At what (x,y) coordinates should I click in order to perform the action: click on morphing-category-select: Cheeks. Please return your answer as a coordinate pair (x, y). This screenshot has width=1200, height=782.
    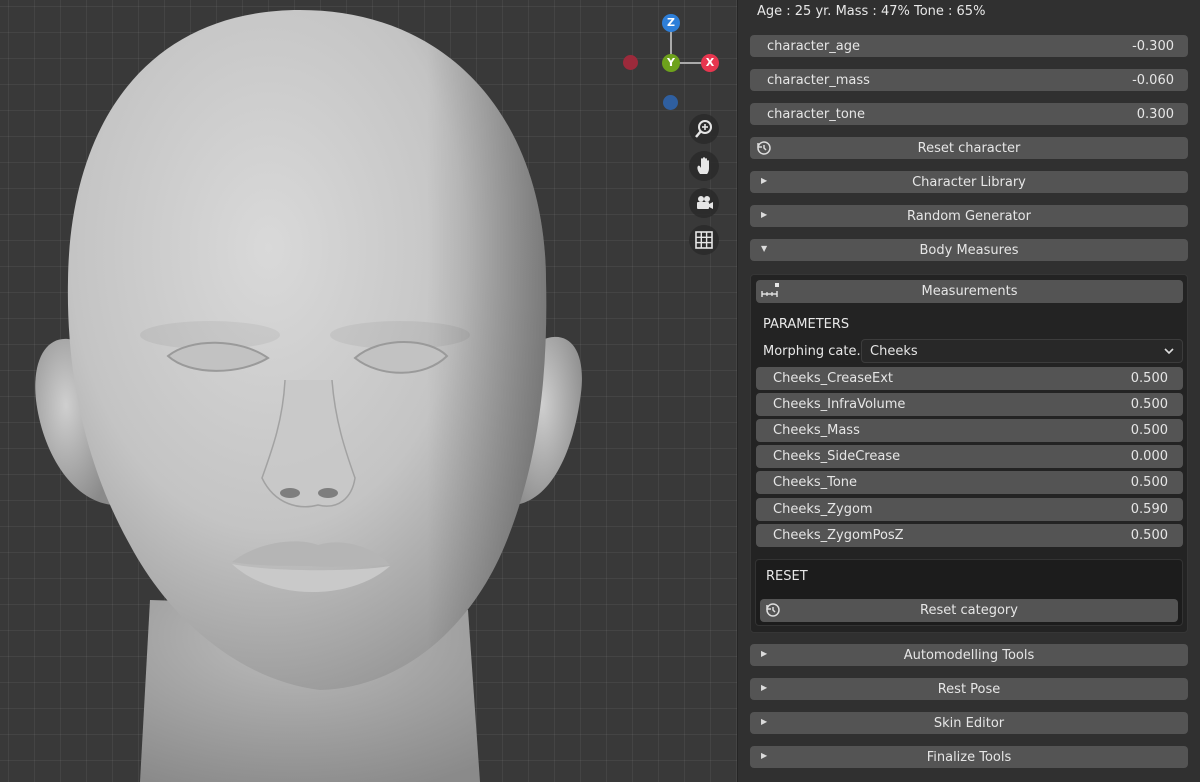
    Looking at the image, I should click on (1022, 351).